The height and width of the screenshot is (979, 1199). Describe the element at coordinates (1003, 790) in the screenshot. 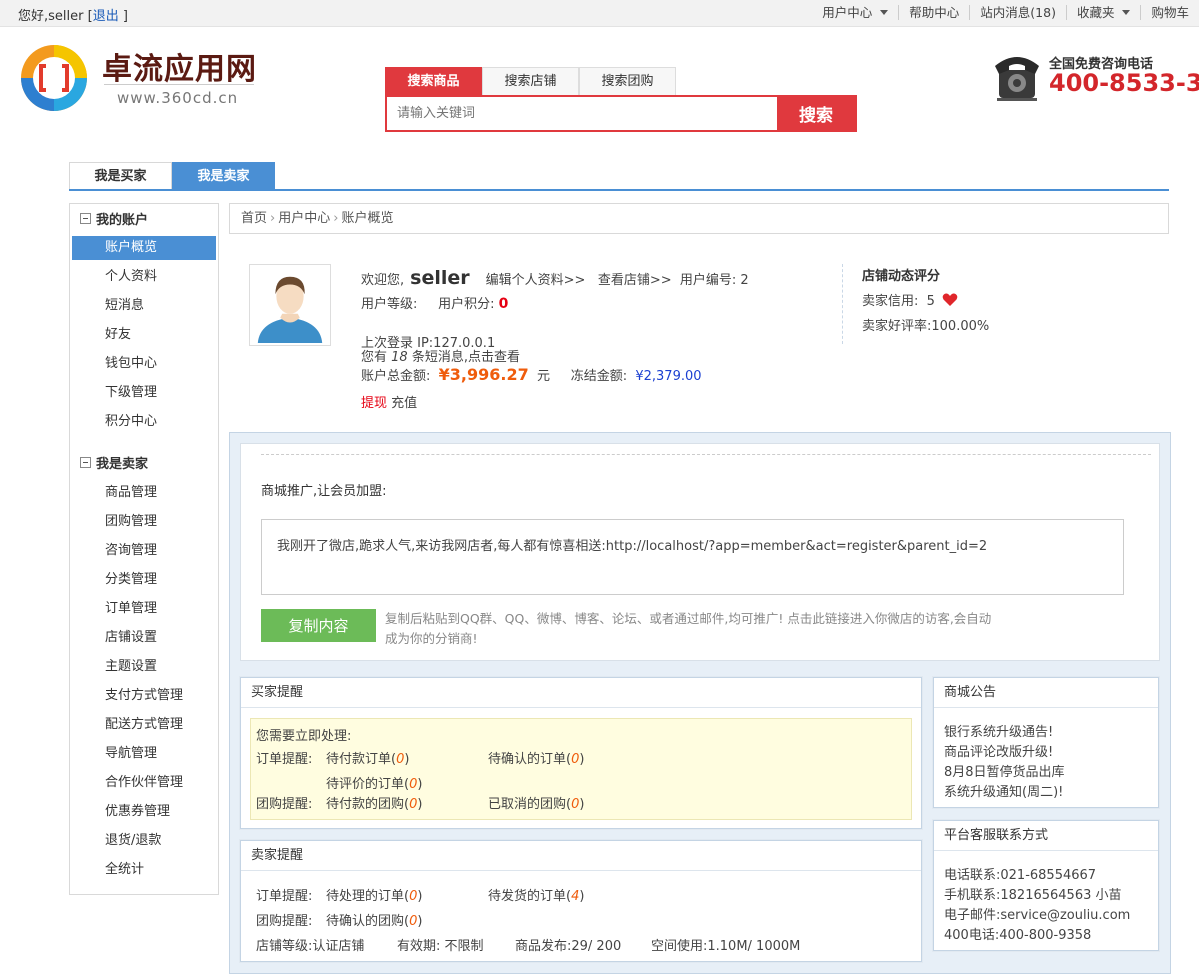

I see `notice-item: 系统升级通知(周二)!` at that location.